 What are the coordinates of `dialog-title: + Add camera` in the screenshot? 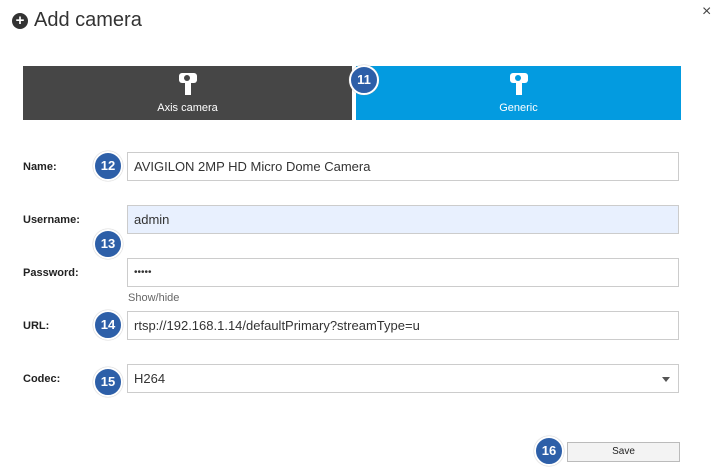 It's located at (77, 20).